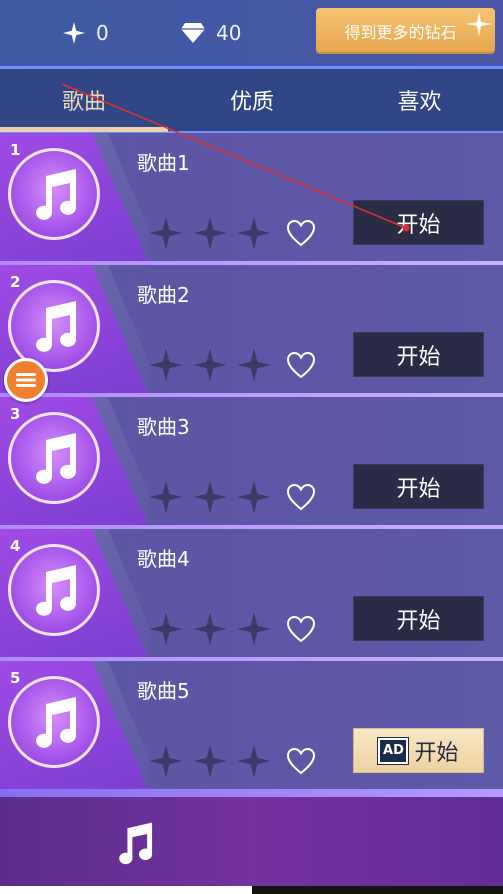 Image resolution: width=503 pixels, height=894 pixels. I want to click on stars-count: 0, so click(102, 33).